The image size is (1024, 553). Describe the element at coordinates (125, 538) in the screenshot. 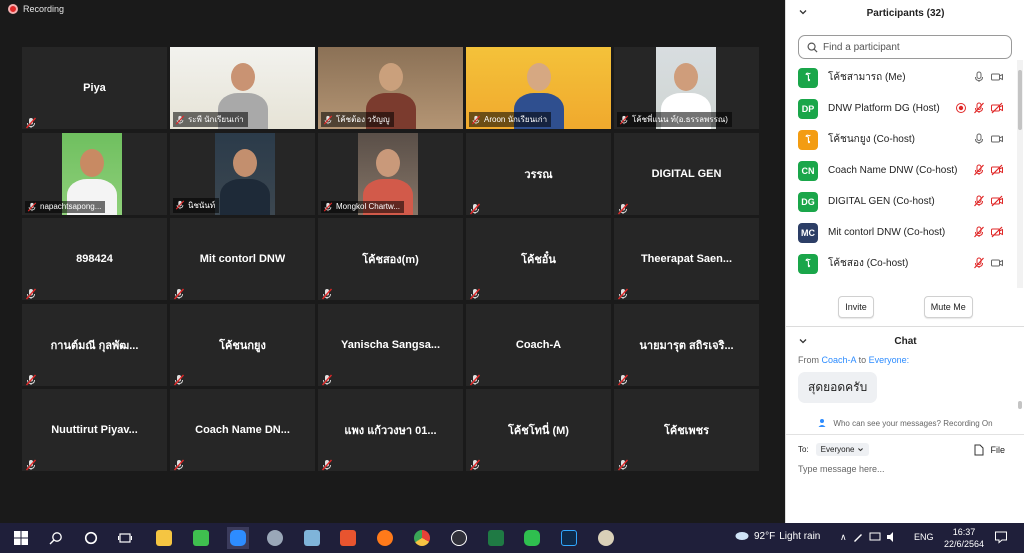

I see `task-view-icon` at that location.